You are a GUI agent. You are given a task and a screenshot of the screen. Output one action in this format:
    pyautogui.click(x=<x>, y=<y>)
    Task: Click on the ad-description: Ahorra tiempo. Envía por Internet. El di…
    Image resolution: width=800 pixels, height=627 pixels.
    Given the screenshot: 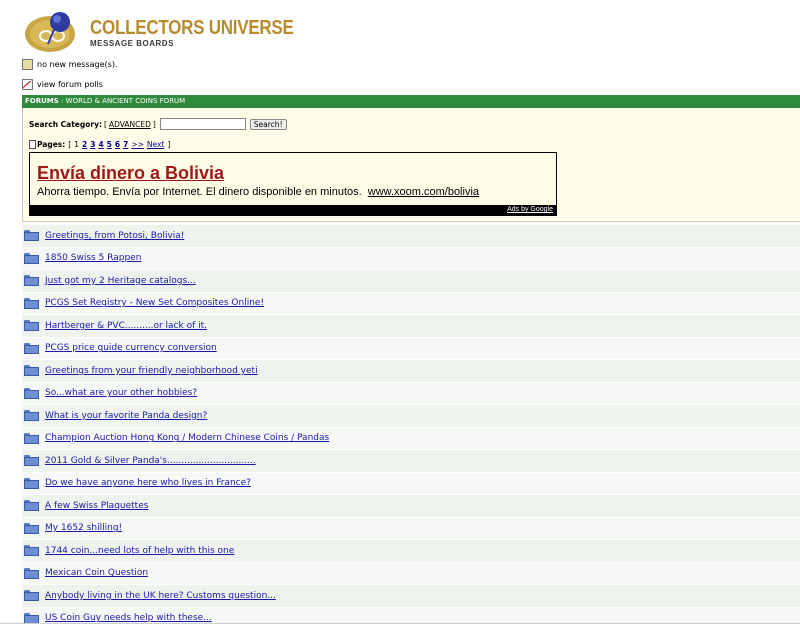 What is the action you would take?
    pyautogui.click(x=258, y=192)
    